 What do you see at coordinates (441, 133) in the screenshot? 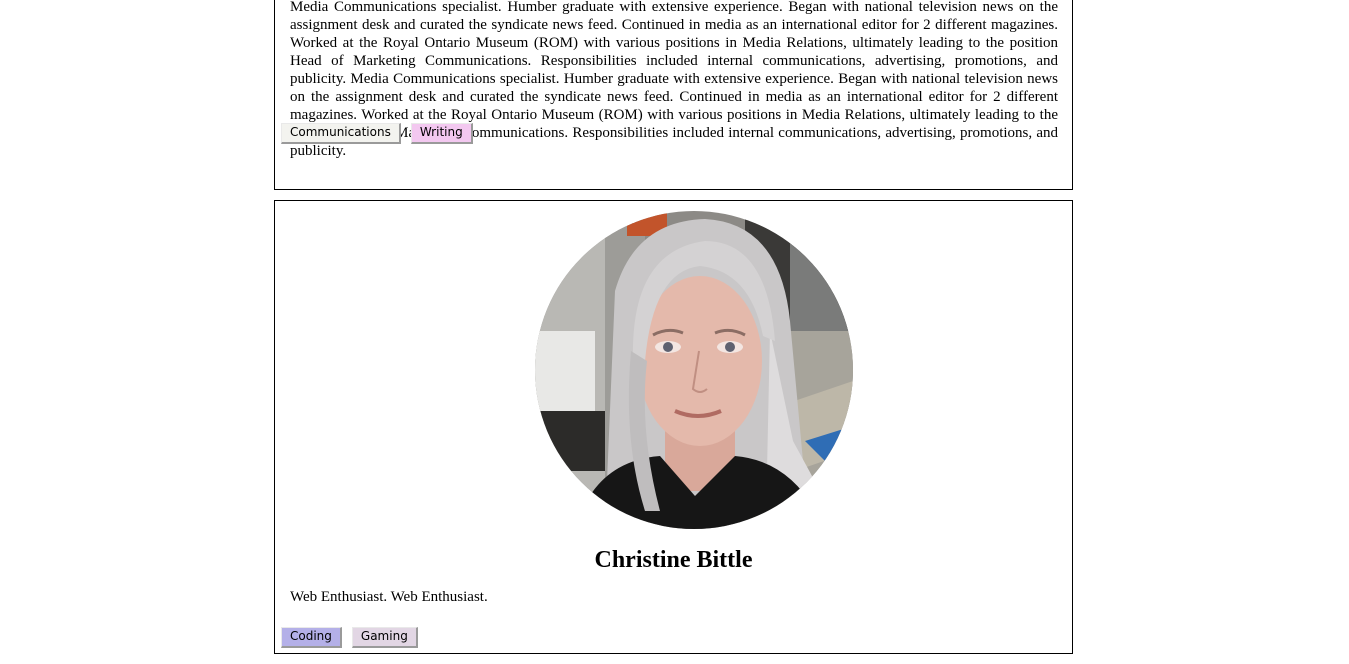
I see `tag-writing: Writing` at bounding box center [441, 133].